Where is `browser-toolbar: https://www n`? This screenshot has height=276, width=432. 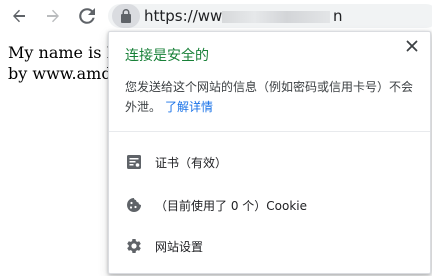 browser-toolbar: https://www n is located at coordinates (216, 15).